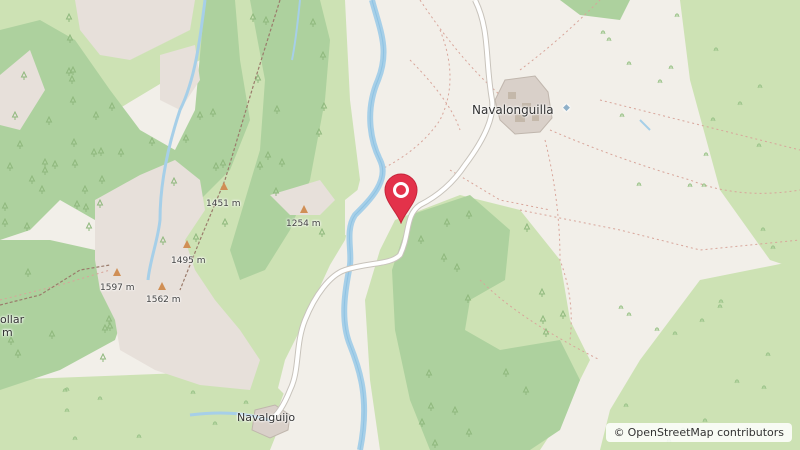  Describe the element at coordinates (7, 332) in the screenshot. I see `place-label-collar-unit: m` at that location.